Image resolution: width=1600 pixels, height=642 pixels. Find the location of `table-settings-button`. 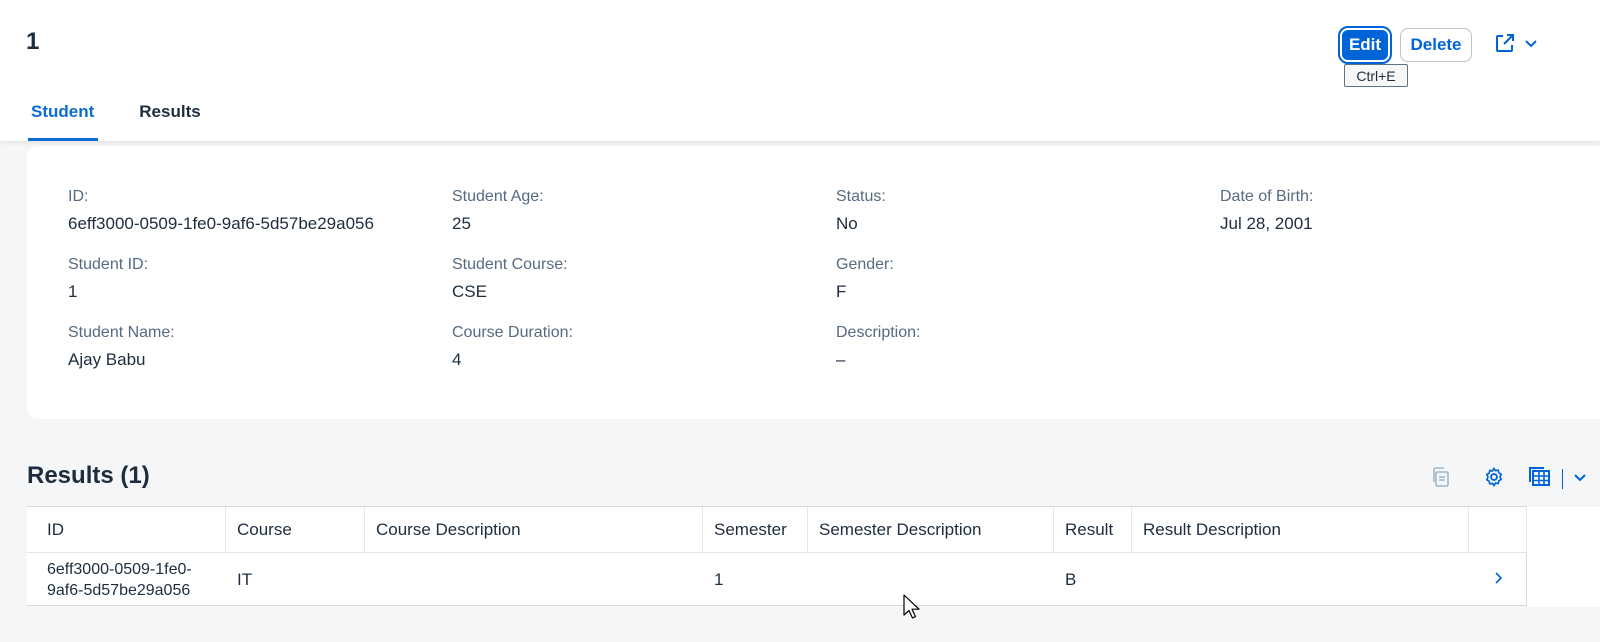

table-settings-button is located at coordinates (1494, 479).